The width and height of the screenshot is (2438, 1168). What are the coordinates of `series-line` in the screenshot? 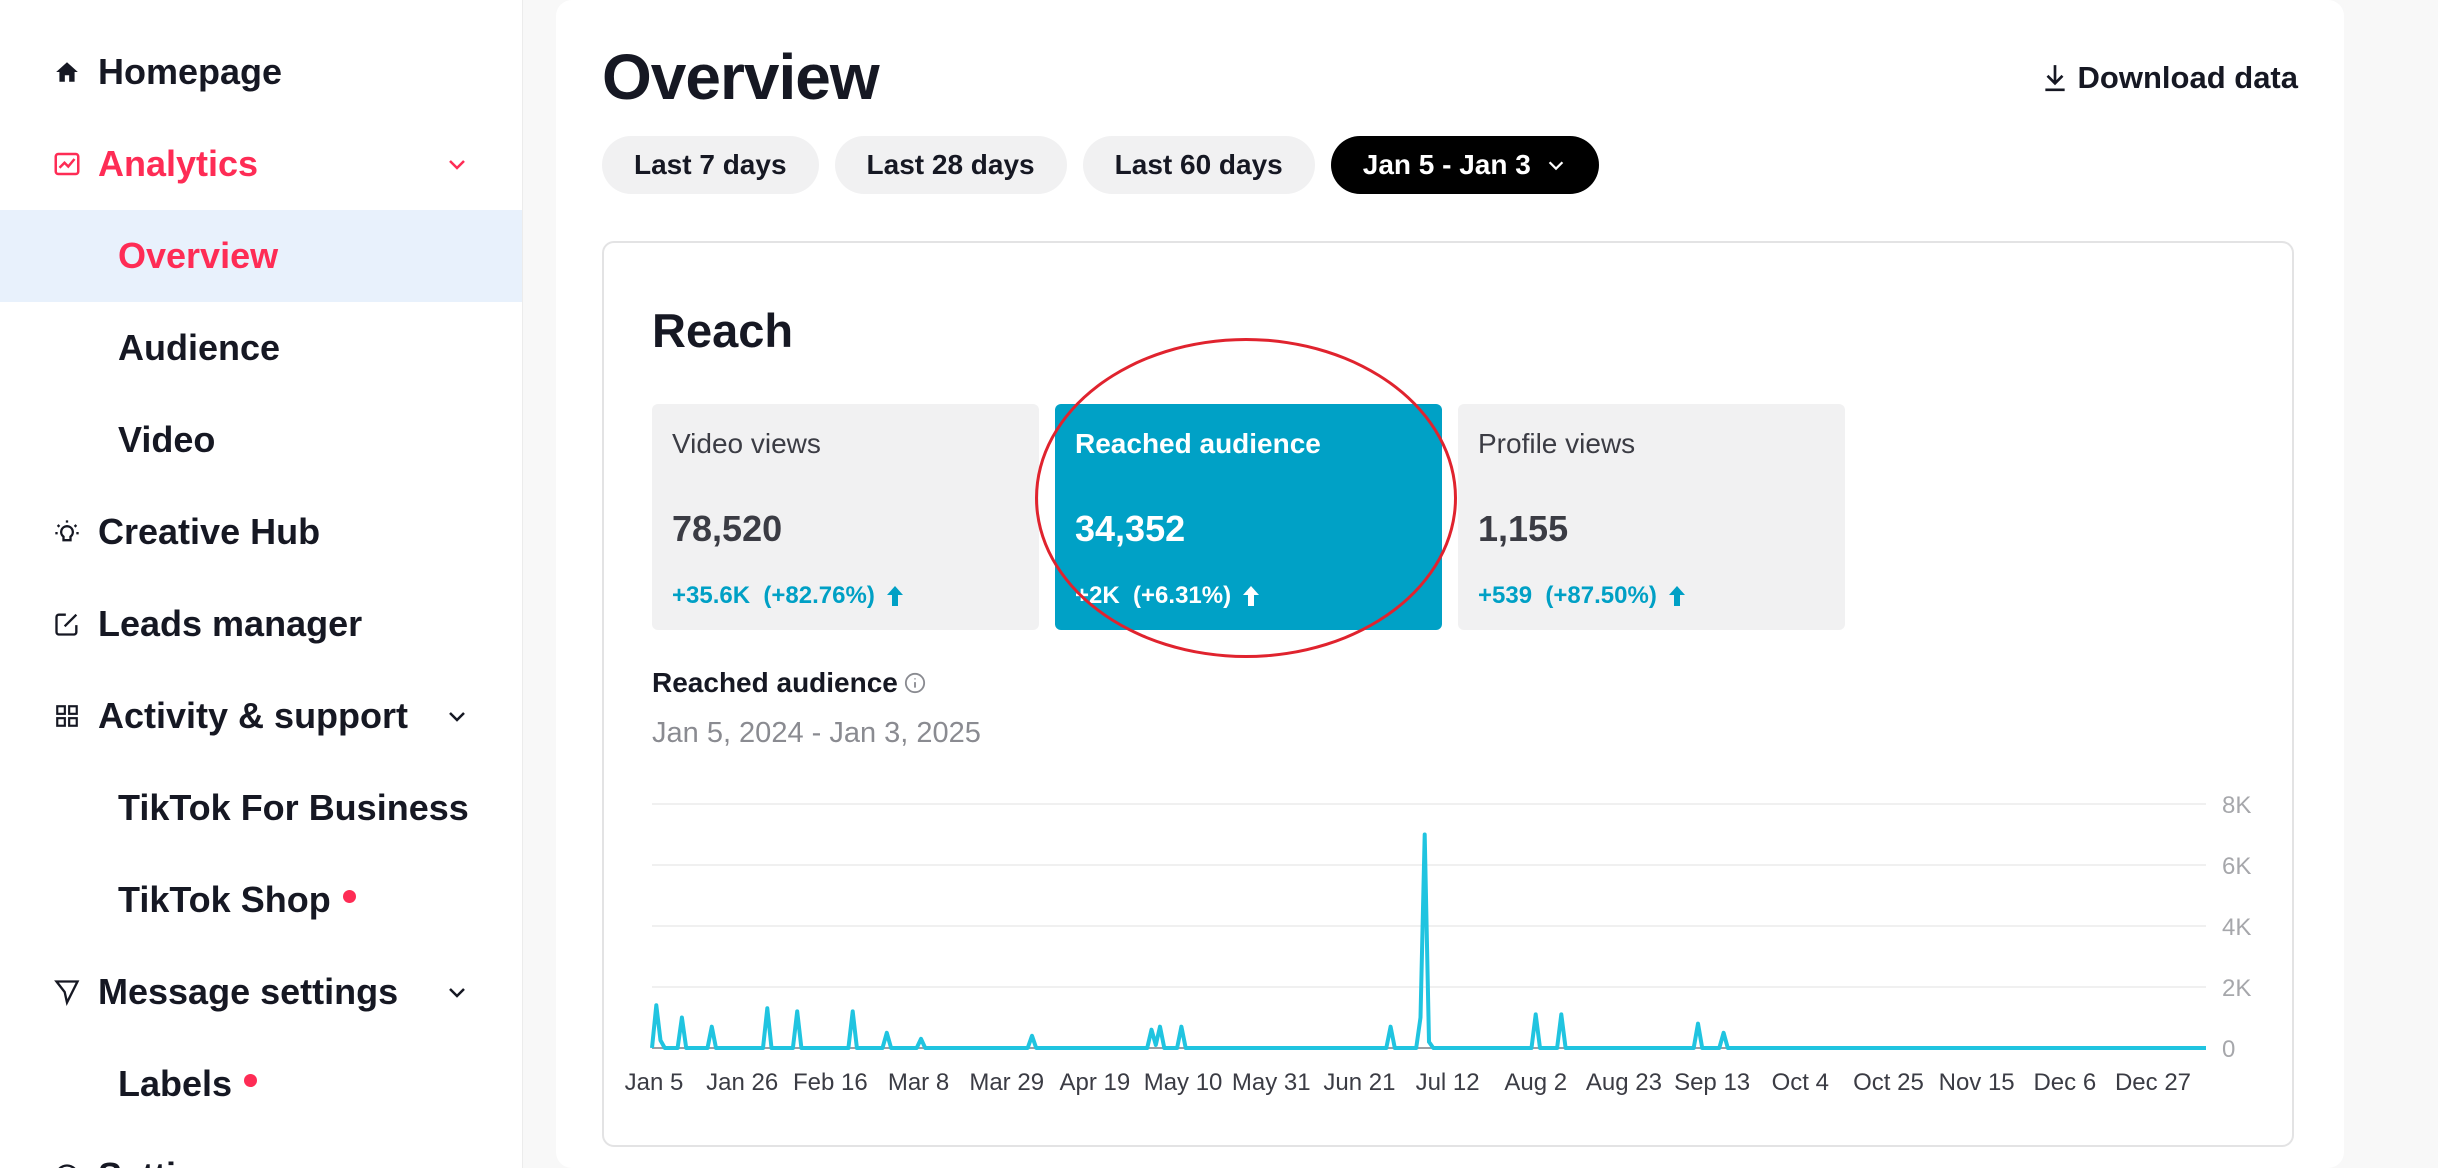 It's located at (1428, 941).